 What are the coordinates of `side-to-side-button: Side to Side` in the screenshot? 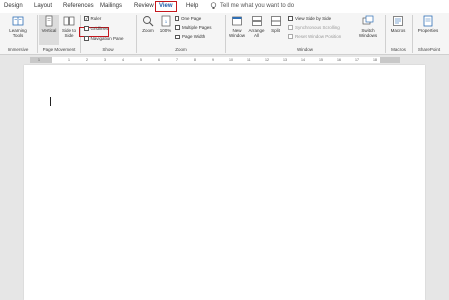 It's located at (69, 26).